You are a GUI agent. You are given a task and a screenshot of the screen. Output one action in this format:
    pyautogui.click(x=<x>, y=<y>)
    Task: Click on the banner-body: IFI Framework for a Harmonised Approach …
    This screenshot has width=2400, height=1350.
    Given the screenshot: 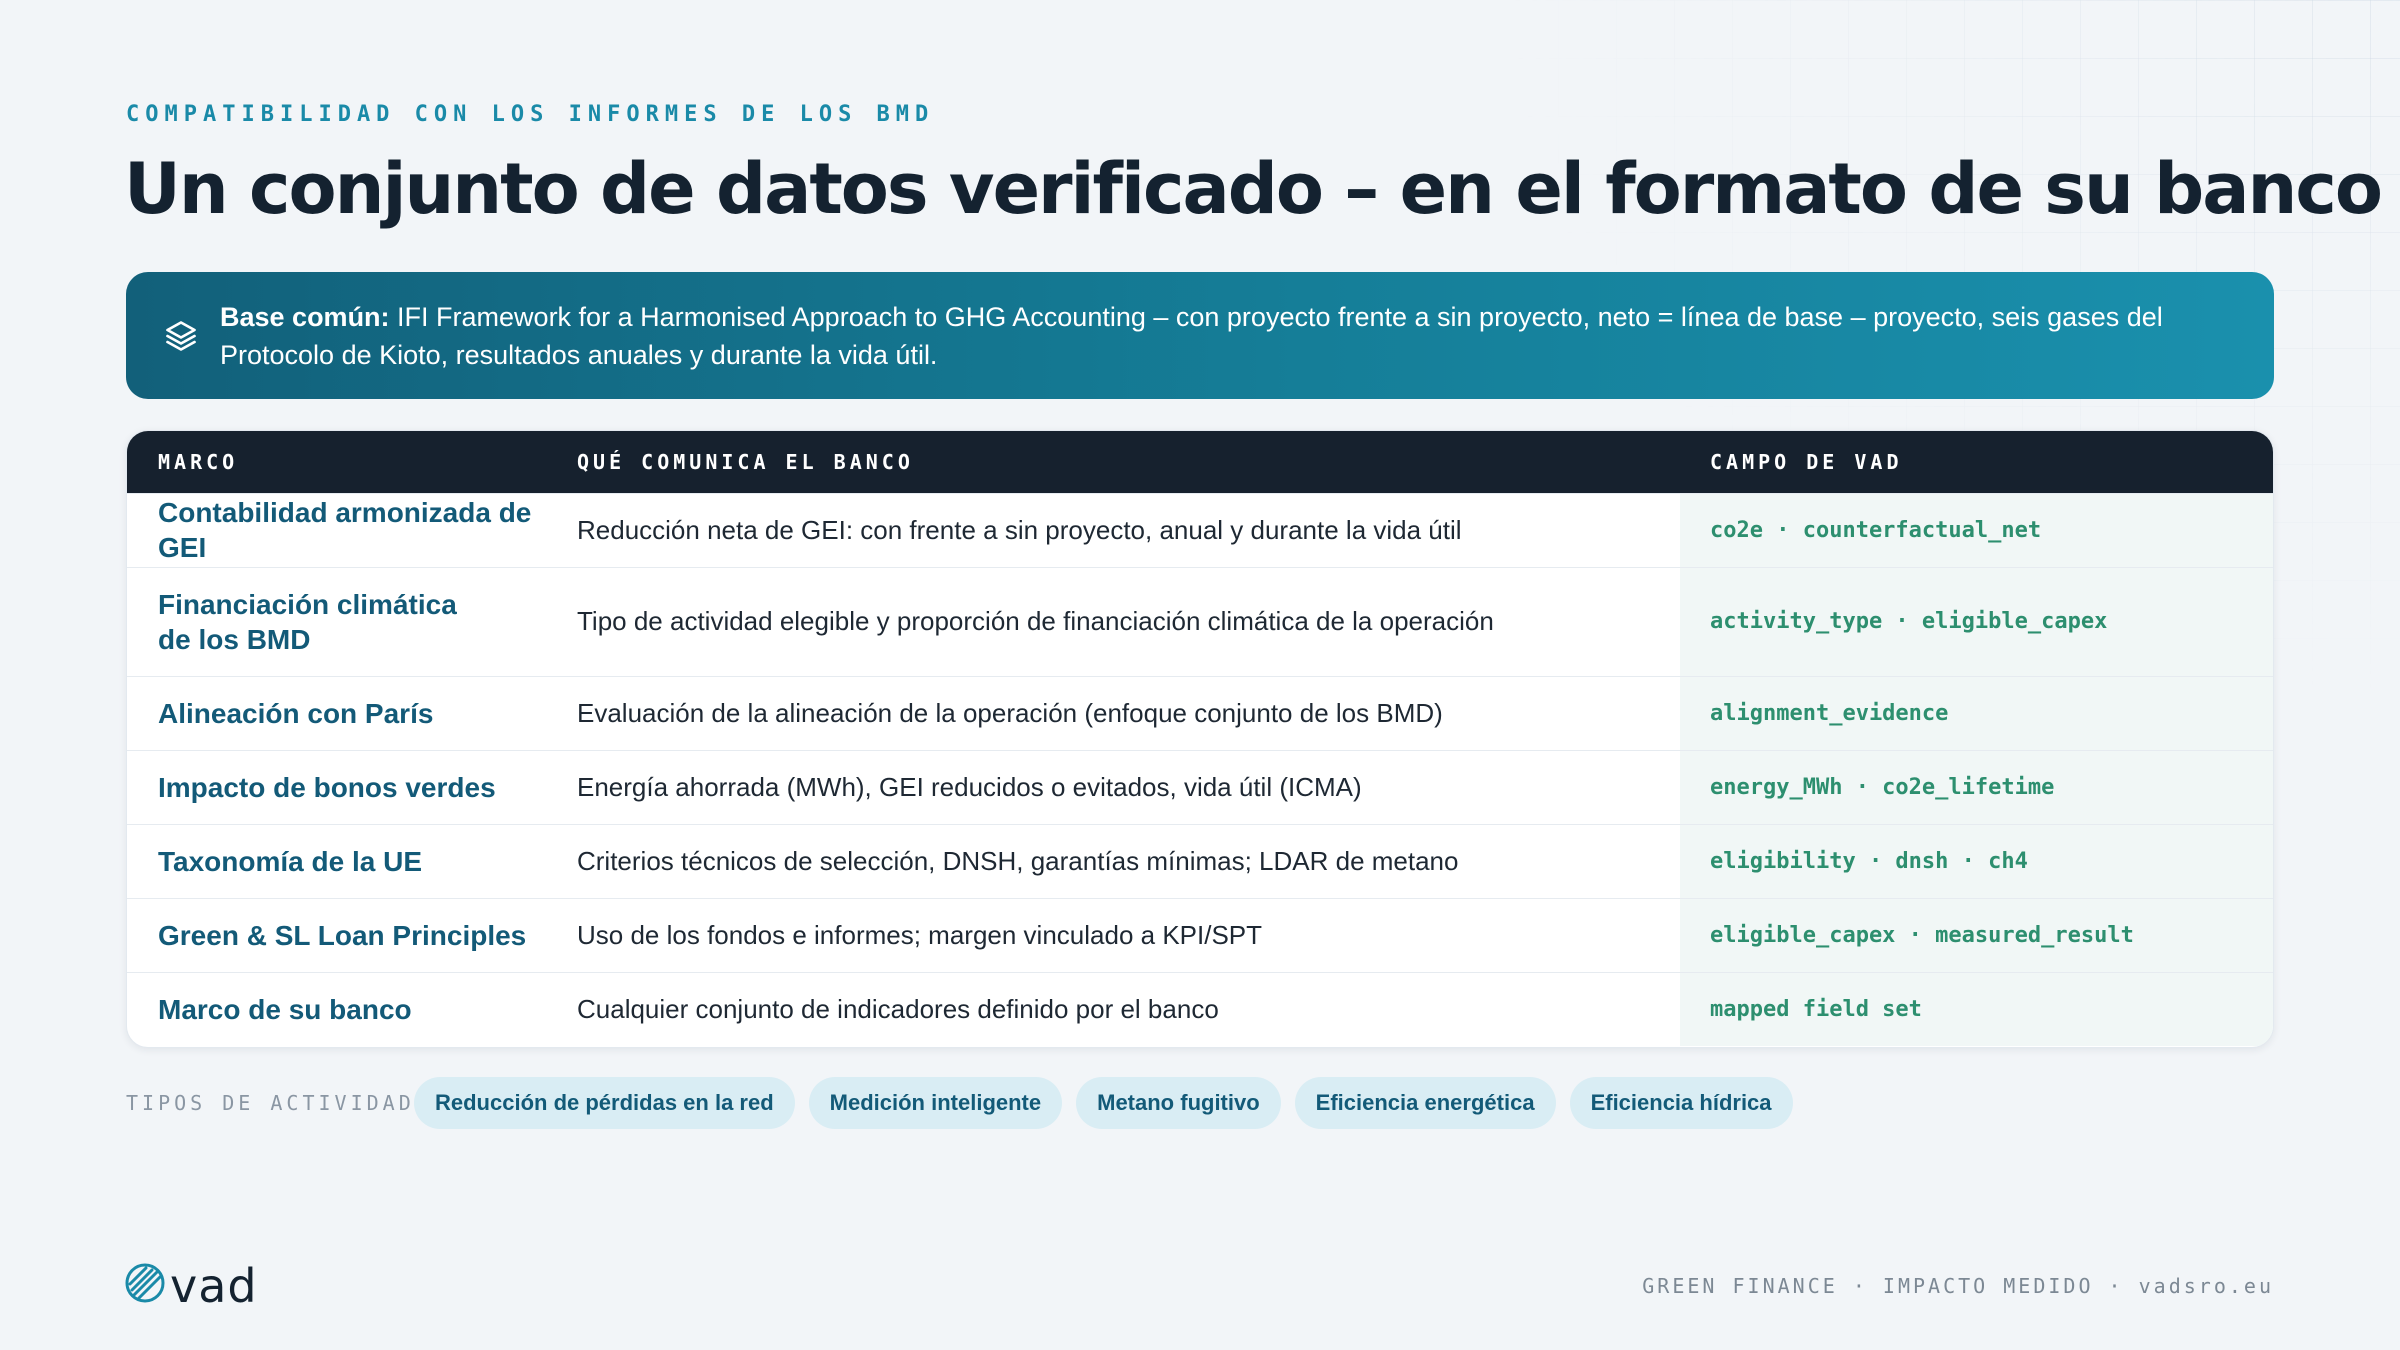 What is the action you would take?
    pyautogui.click(x=1191, y=335)
    